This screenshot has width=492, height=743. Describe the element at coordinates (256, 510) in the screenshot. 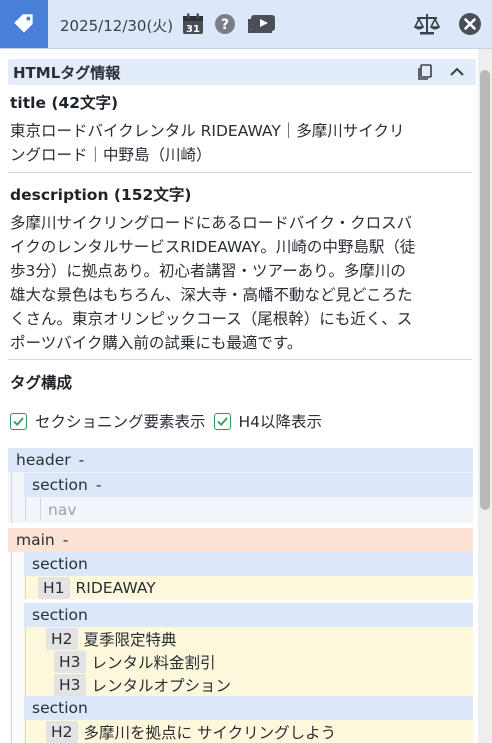

I see `tree-node-nav: nav` at that location.